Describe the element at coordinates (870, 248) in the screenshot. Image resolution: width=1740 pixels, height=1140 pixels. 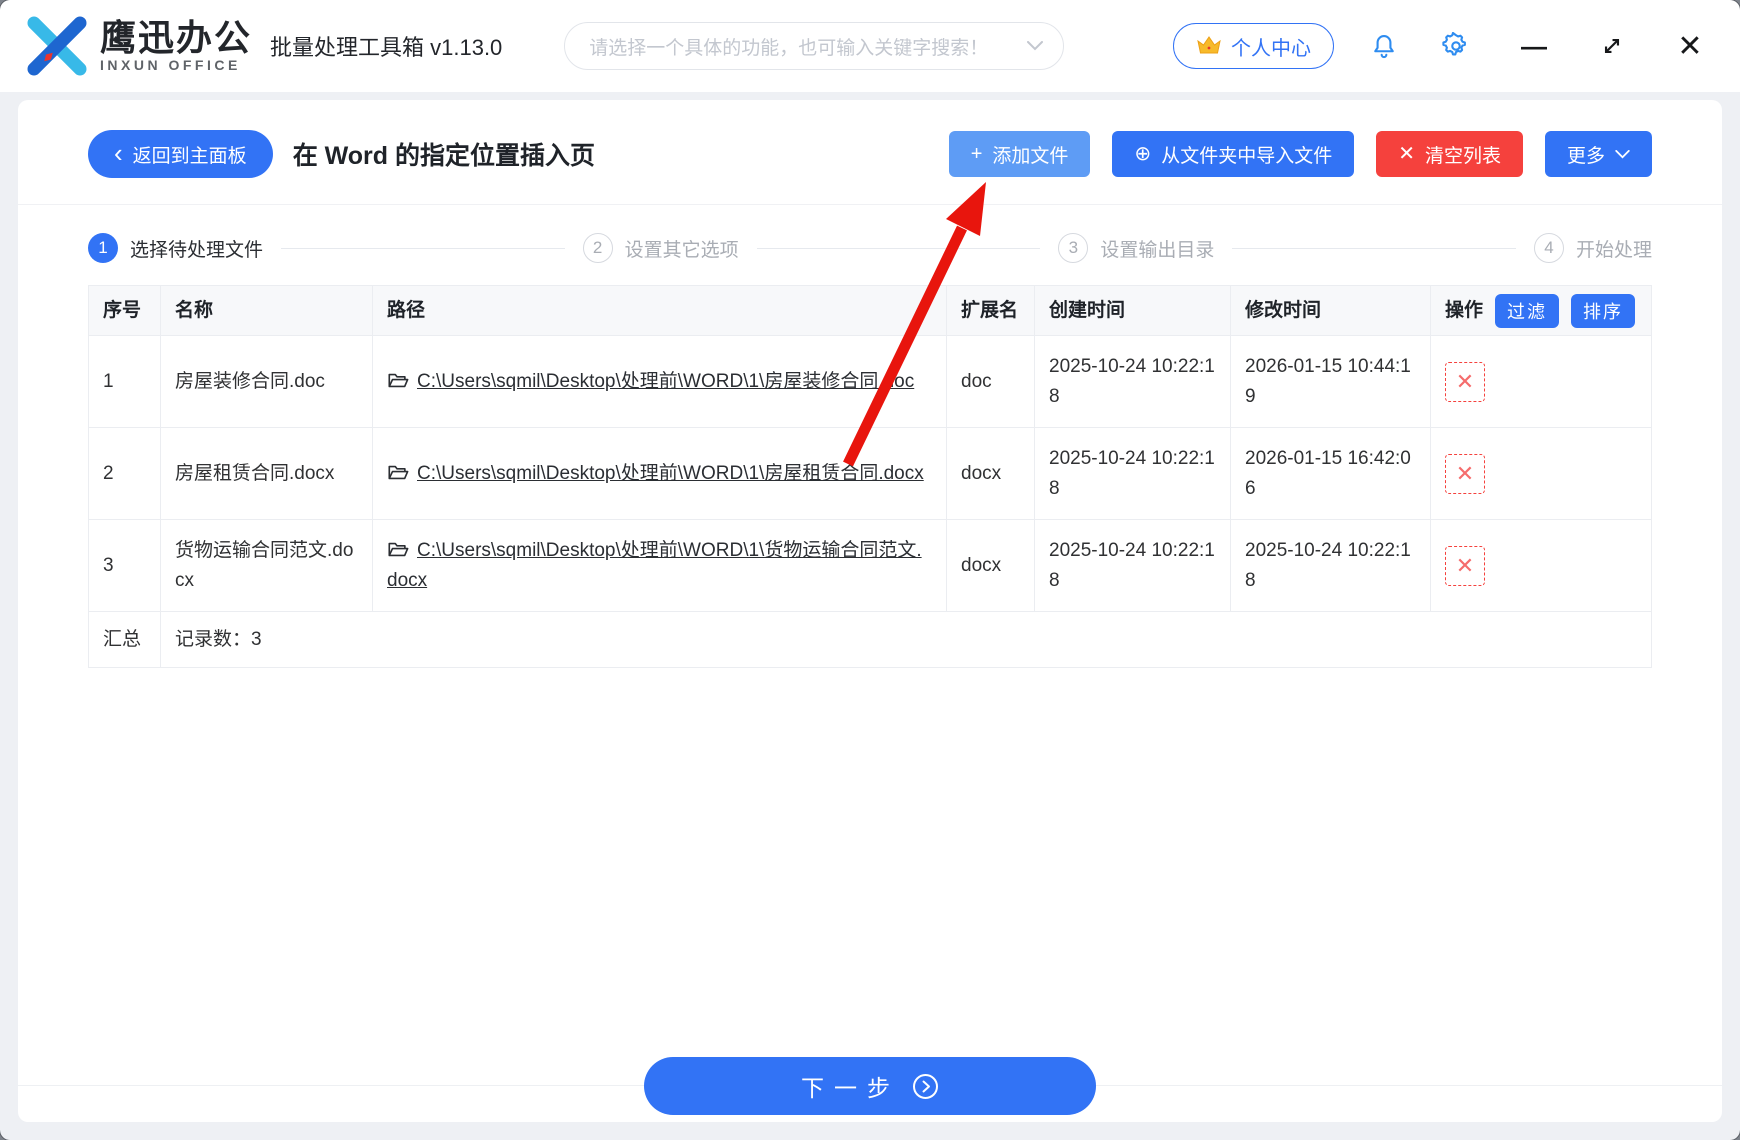
I see `step-indicator: 1 选择待处理文件 2 设置其它选项 3 设置输出目录 4 开始处理` at that location.